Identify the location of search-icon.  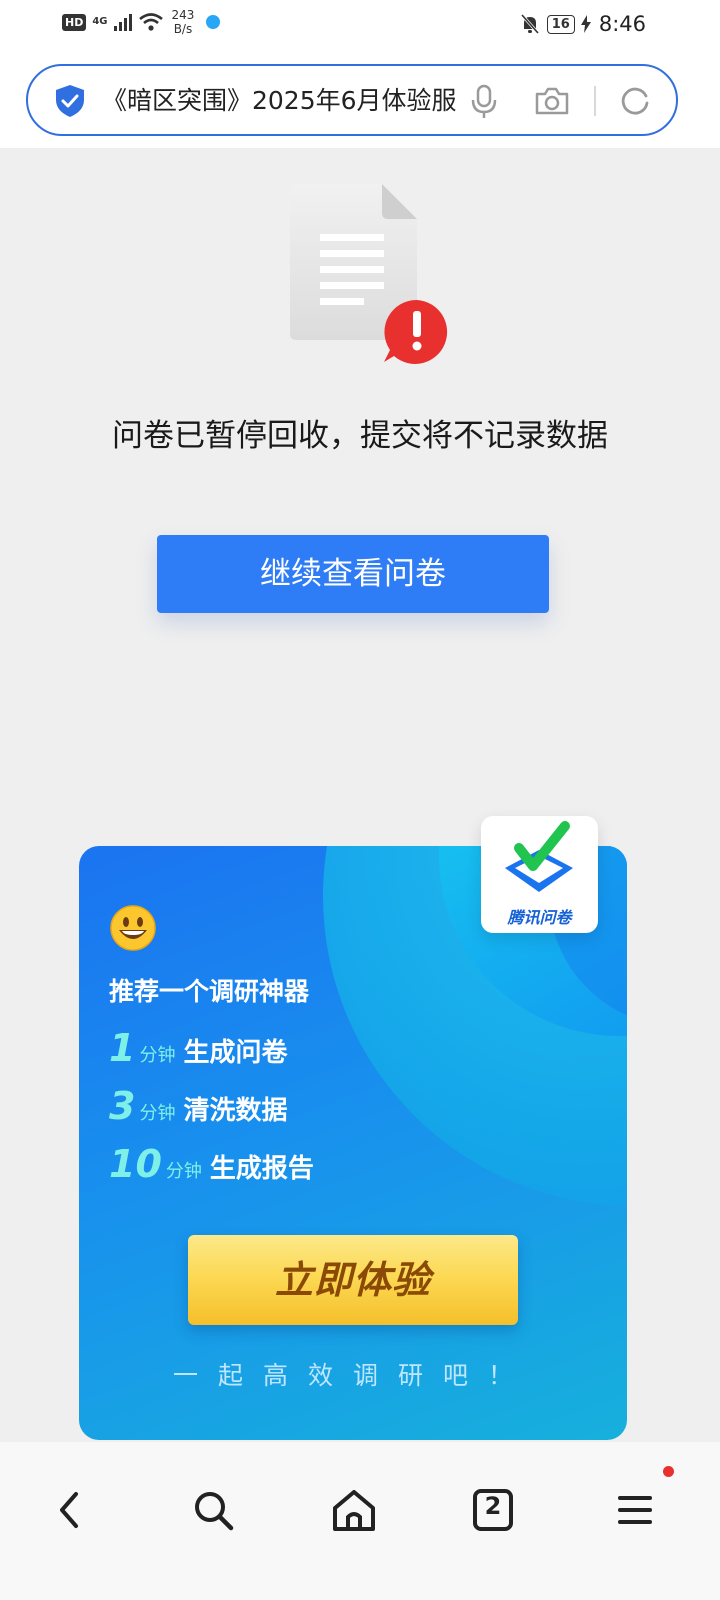
(213, 1510).